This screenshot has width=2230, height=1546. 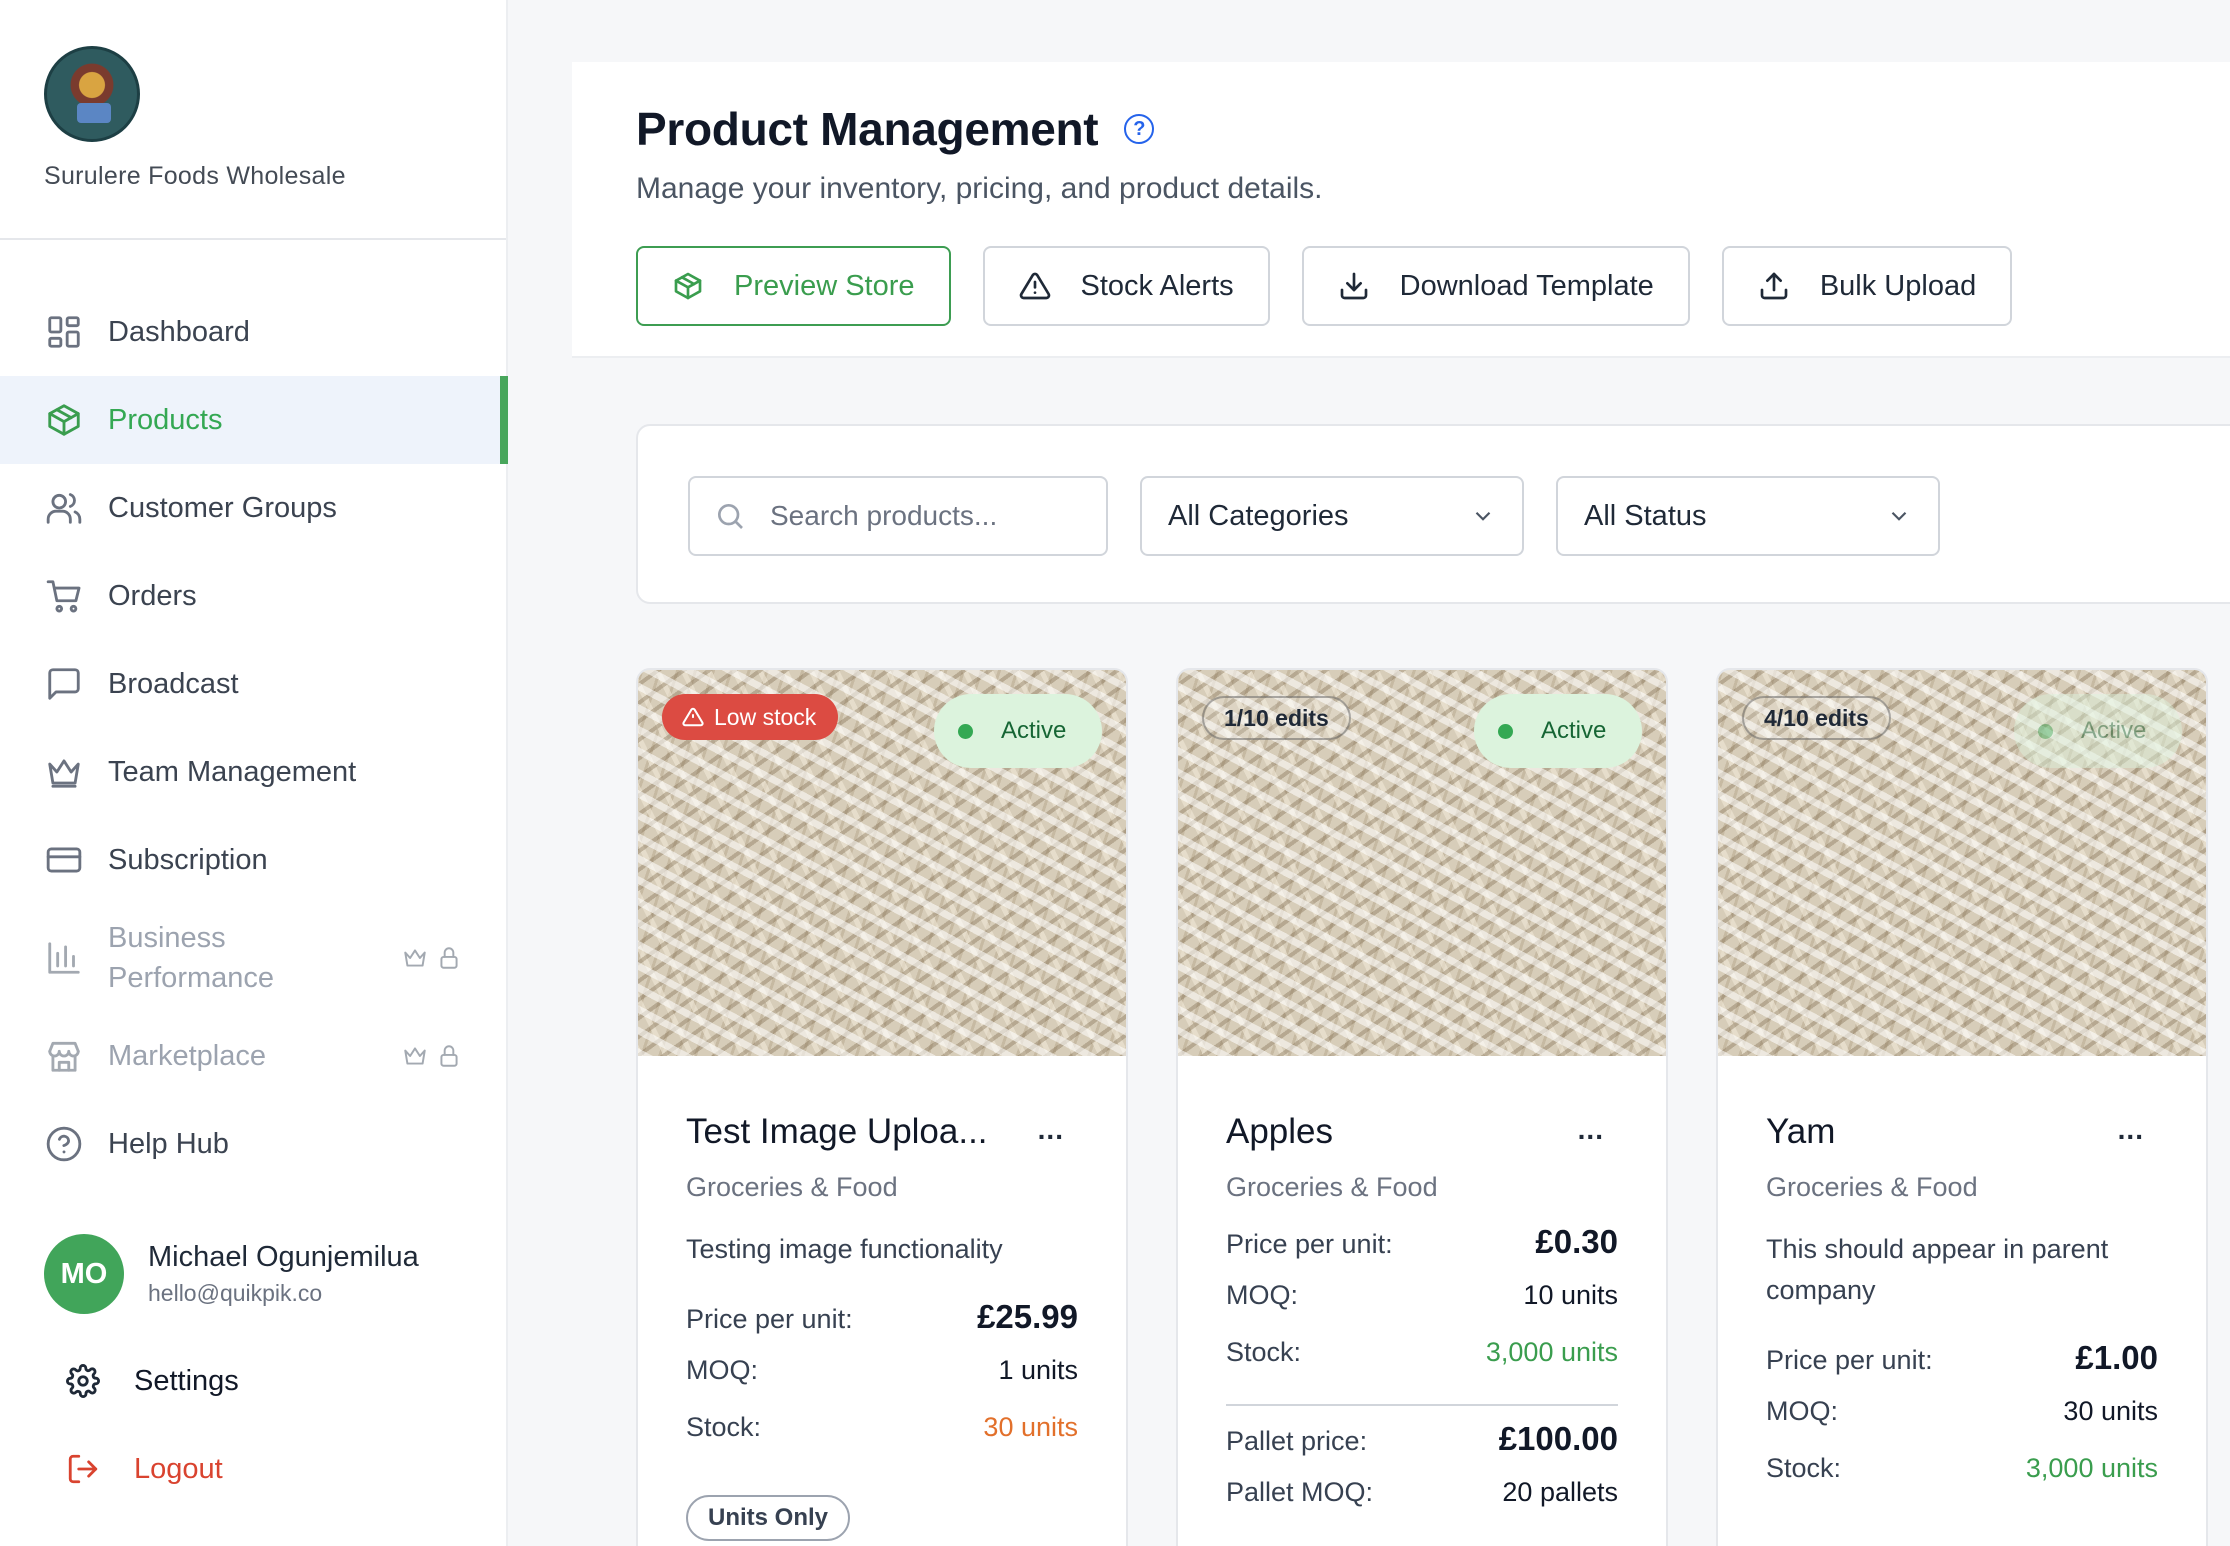 What do you see at coordinates (2045, 731) in the screenshot?
I see `status-dot-icon` at bounding box center [2045, 731].